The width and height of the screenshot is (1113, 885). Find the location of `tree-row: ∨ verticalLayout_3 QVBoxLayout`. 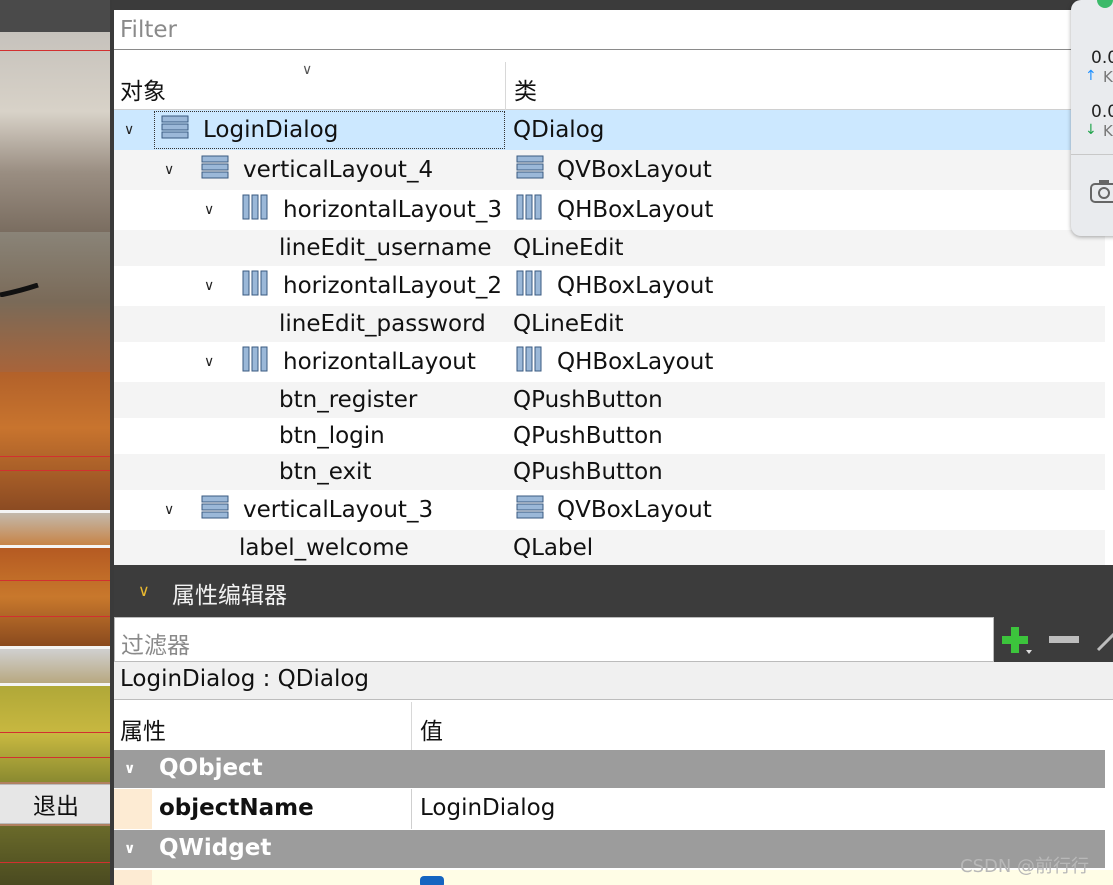

tree-row: ∨ verticalLayout_3 QVBoxLayout is located at coordinates (609, 510).